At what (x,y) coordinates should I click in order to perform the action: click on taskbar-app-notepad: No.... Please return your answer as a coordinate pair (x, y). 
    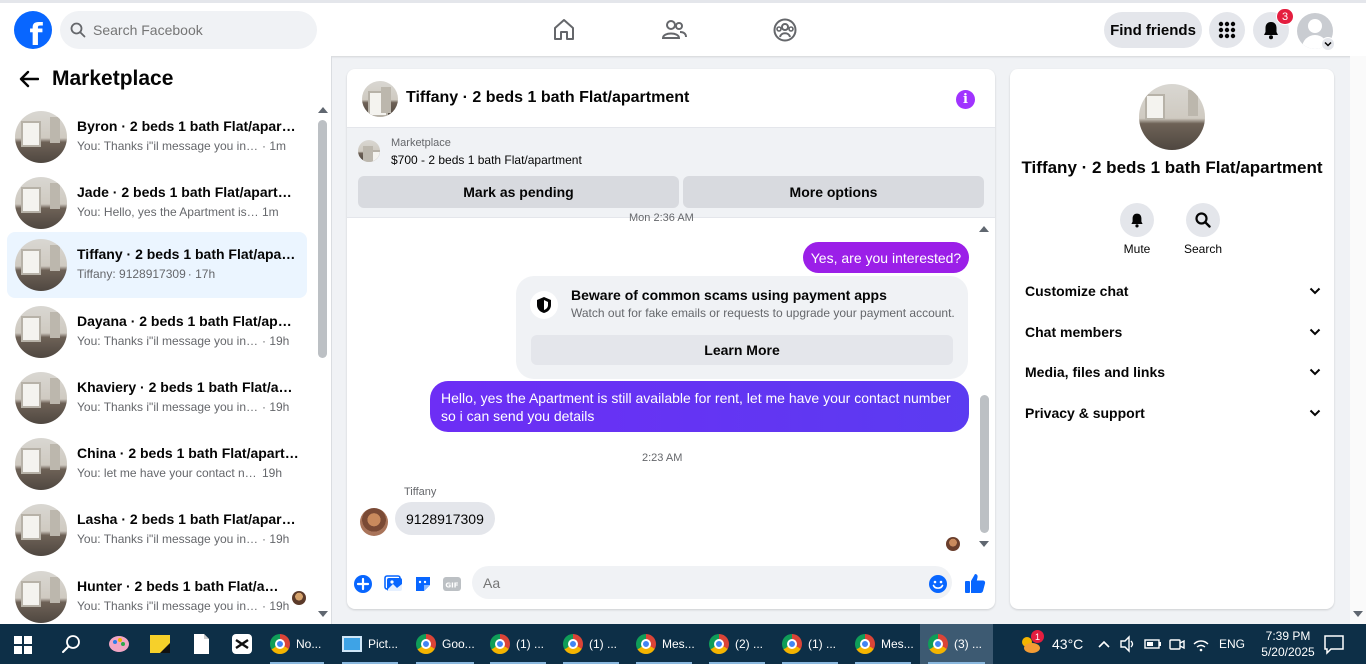
    Looking at the image, I should click on (297, 644).